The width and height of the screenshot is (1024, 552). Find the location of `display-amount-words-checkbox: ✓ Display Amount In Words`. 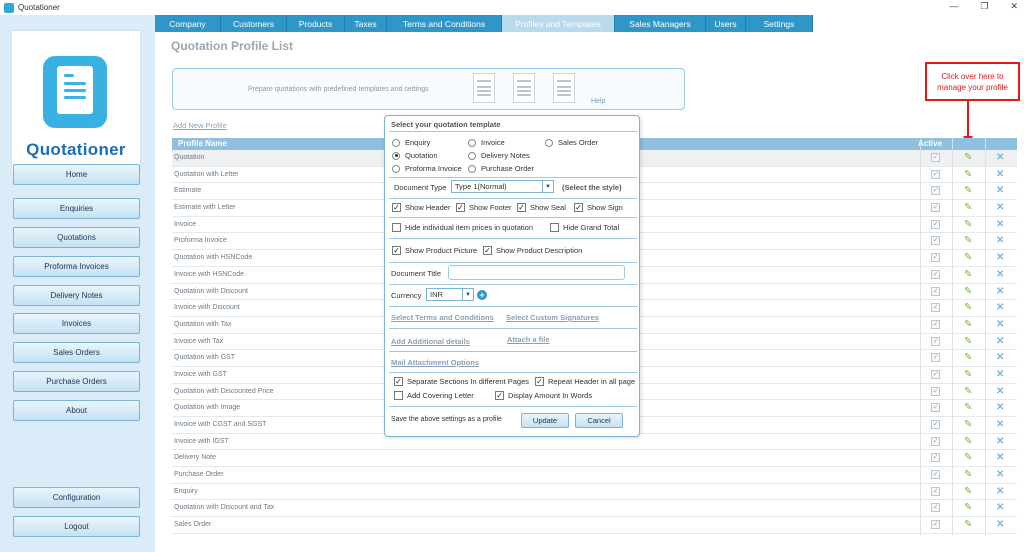

display-amount-words-checkbox: ✓ Display Amount In Words is located at coordinates (543, 395).